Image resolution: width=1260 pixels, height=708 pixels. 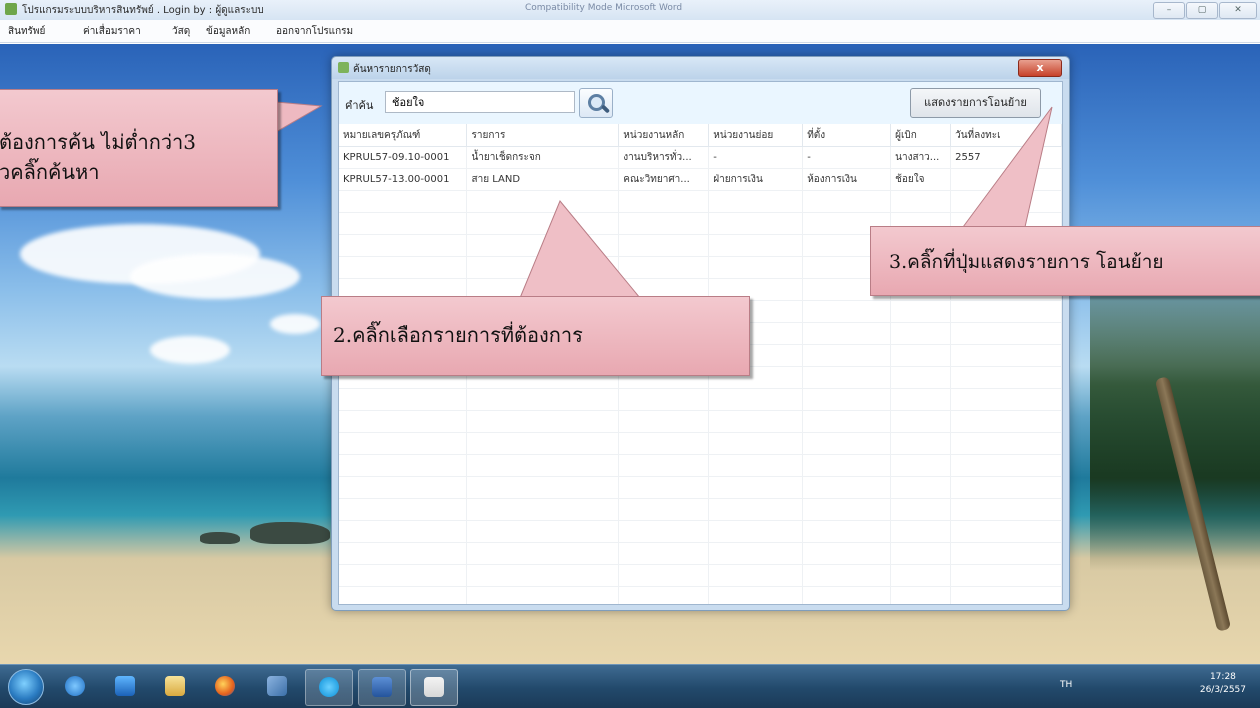 What do you see at coordinates (605, 109) in the screenshot?
I see `magnifier-handle` at bounding box center [605, 109].